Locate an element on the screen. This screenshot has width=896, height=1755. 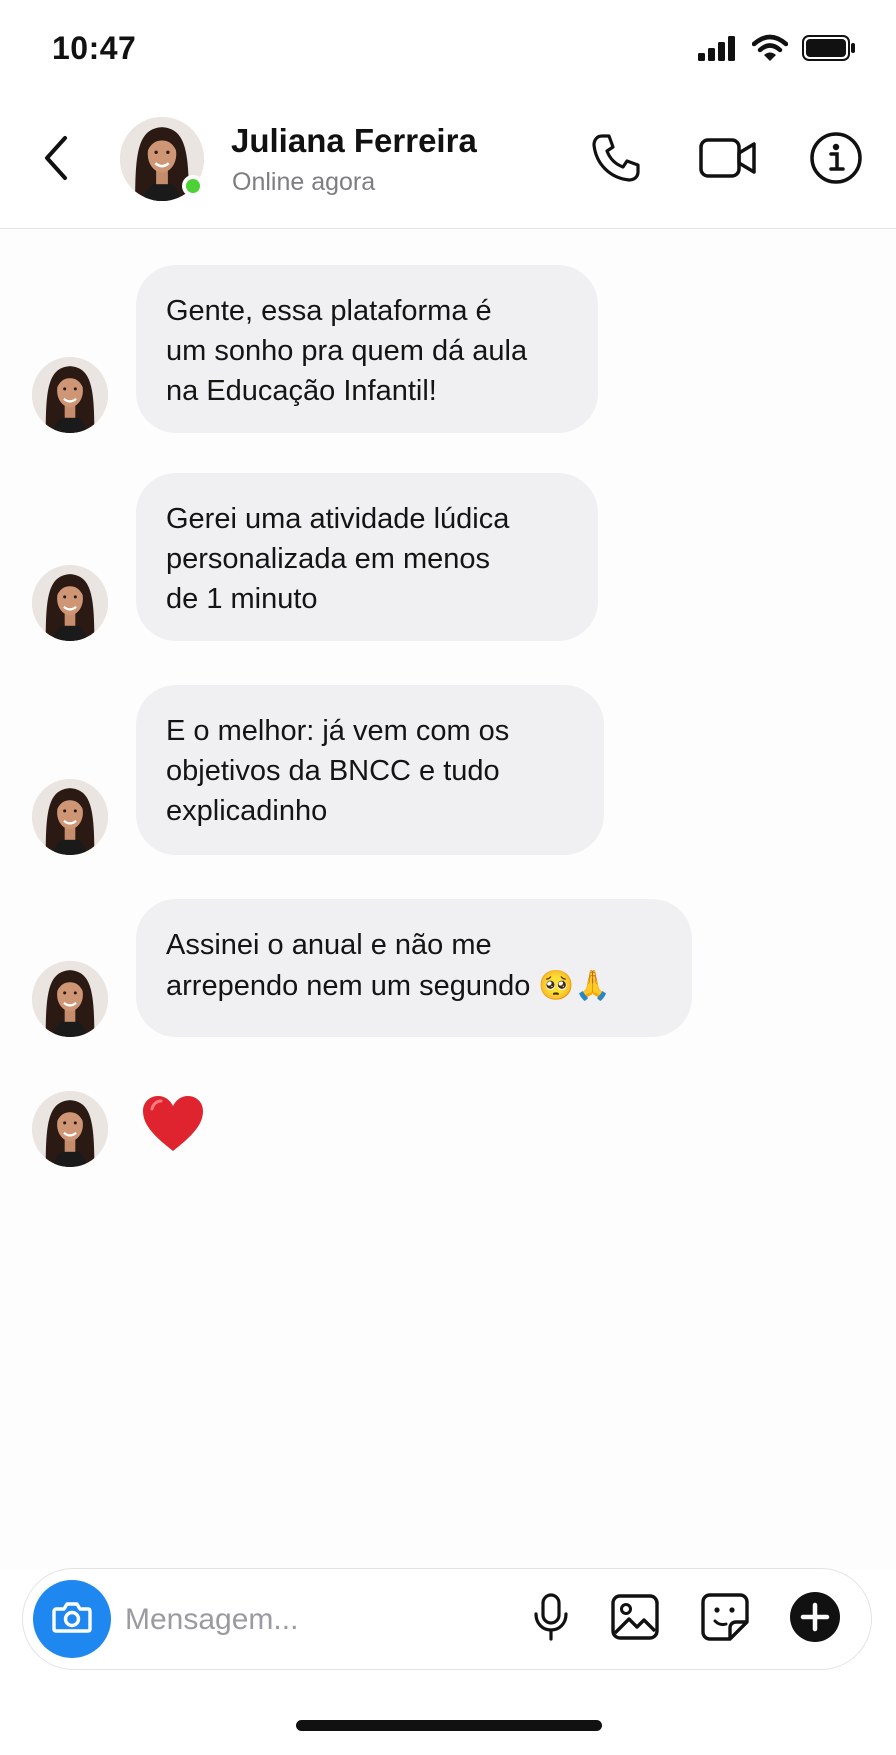
message-line: explicadinho is located at coordinates (247, 811).